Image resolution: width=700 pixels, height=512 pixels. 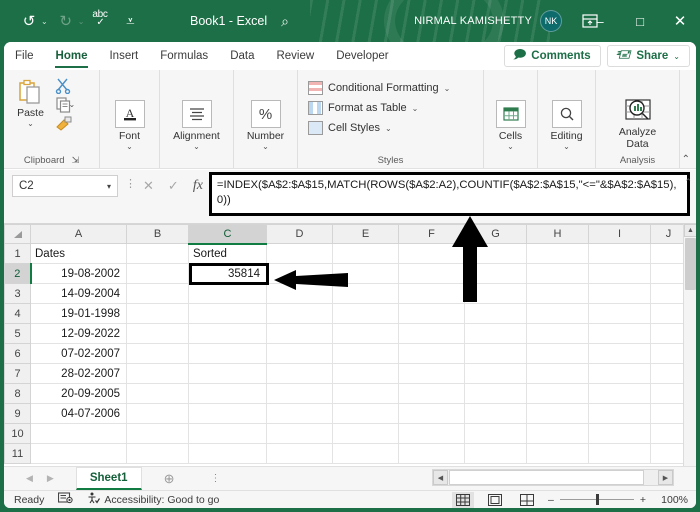 I want to click on cell-E7, so click(x=365, y=373).